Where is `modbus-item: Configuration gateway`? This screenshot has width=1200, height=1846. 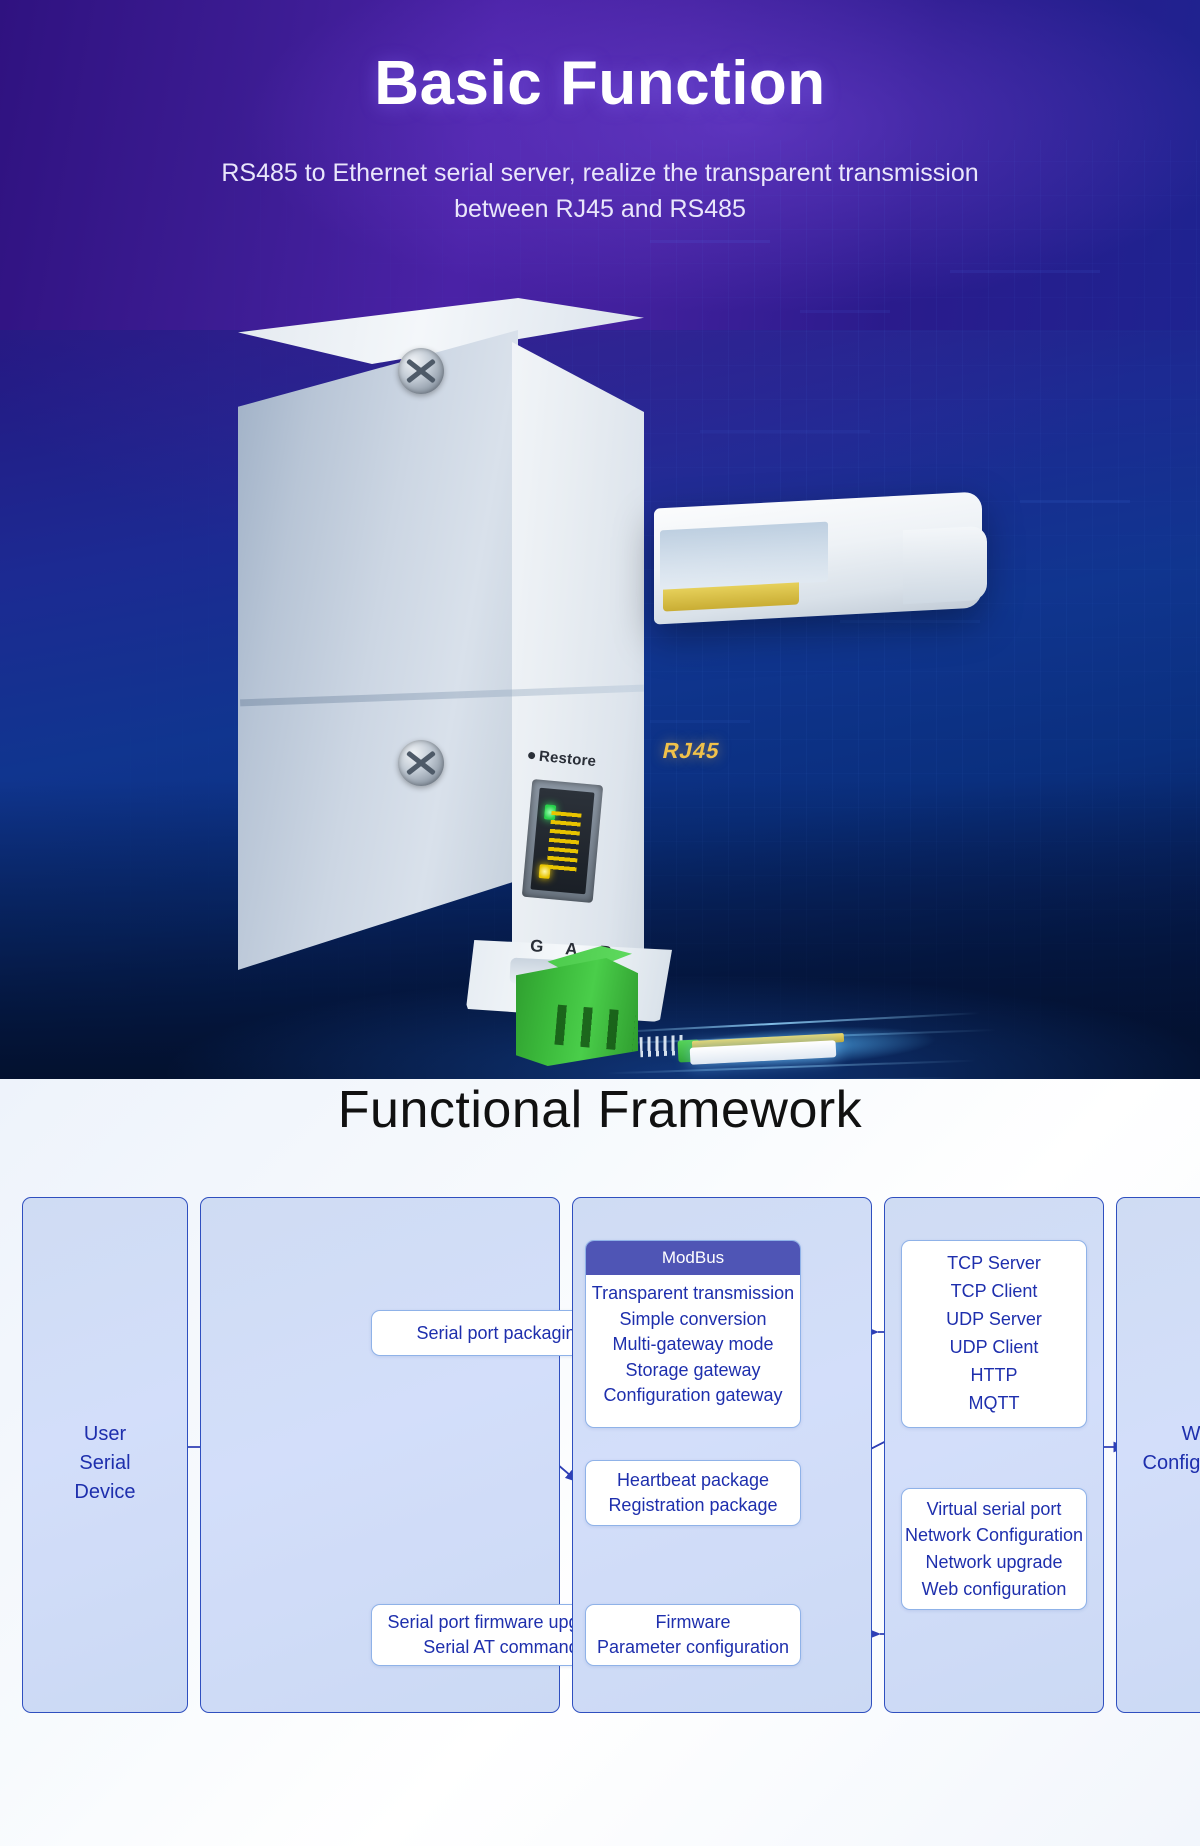 modbus-item: Configuration gateway is located at coordinates (693, 1395).